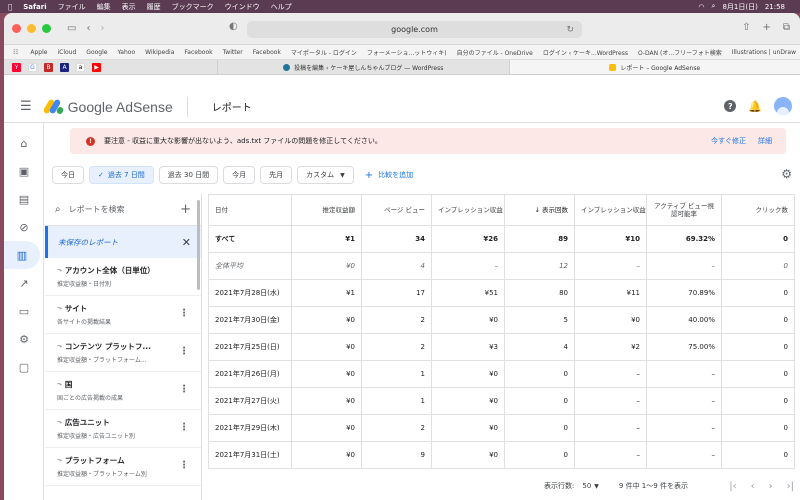 The image size is (800, 500). Describe the element at coordinates (31, 28) in the screenshot. I see `minimize-window-button` at that location.